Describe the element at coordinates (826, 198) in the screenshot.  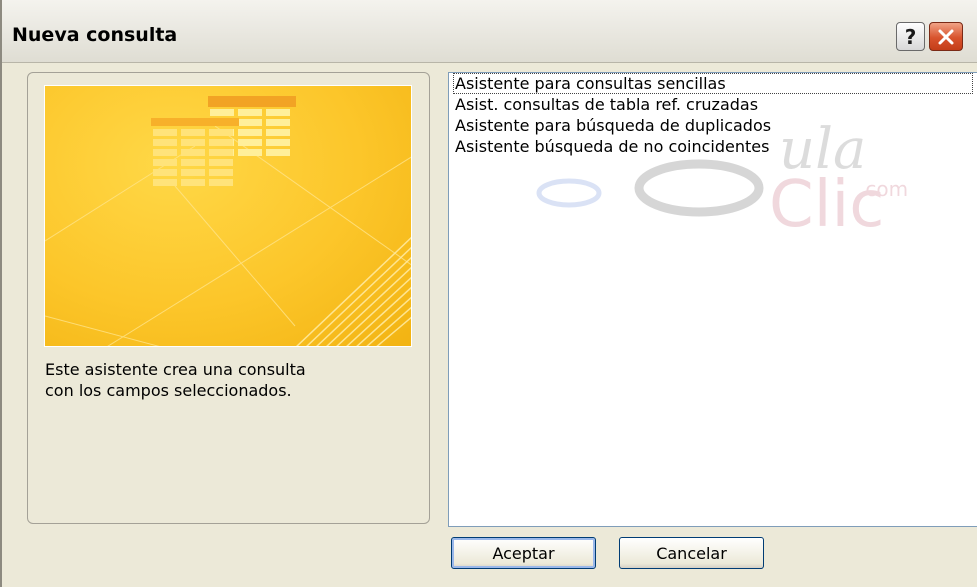
I see `watermark-bottom-text: Clic` at that location.